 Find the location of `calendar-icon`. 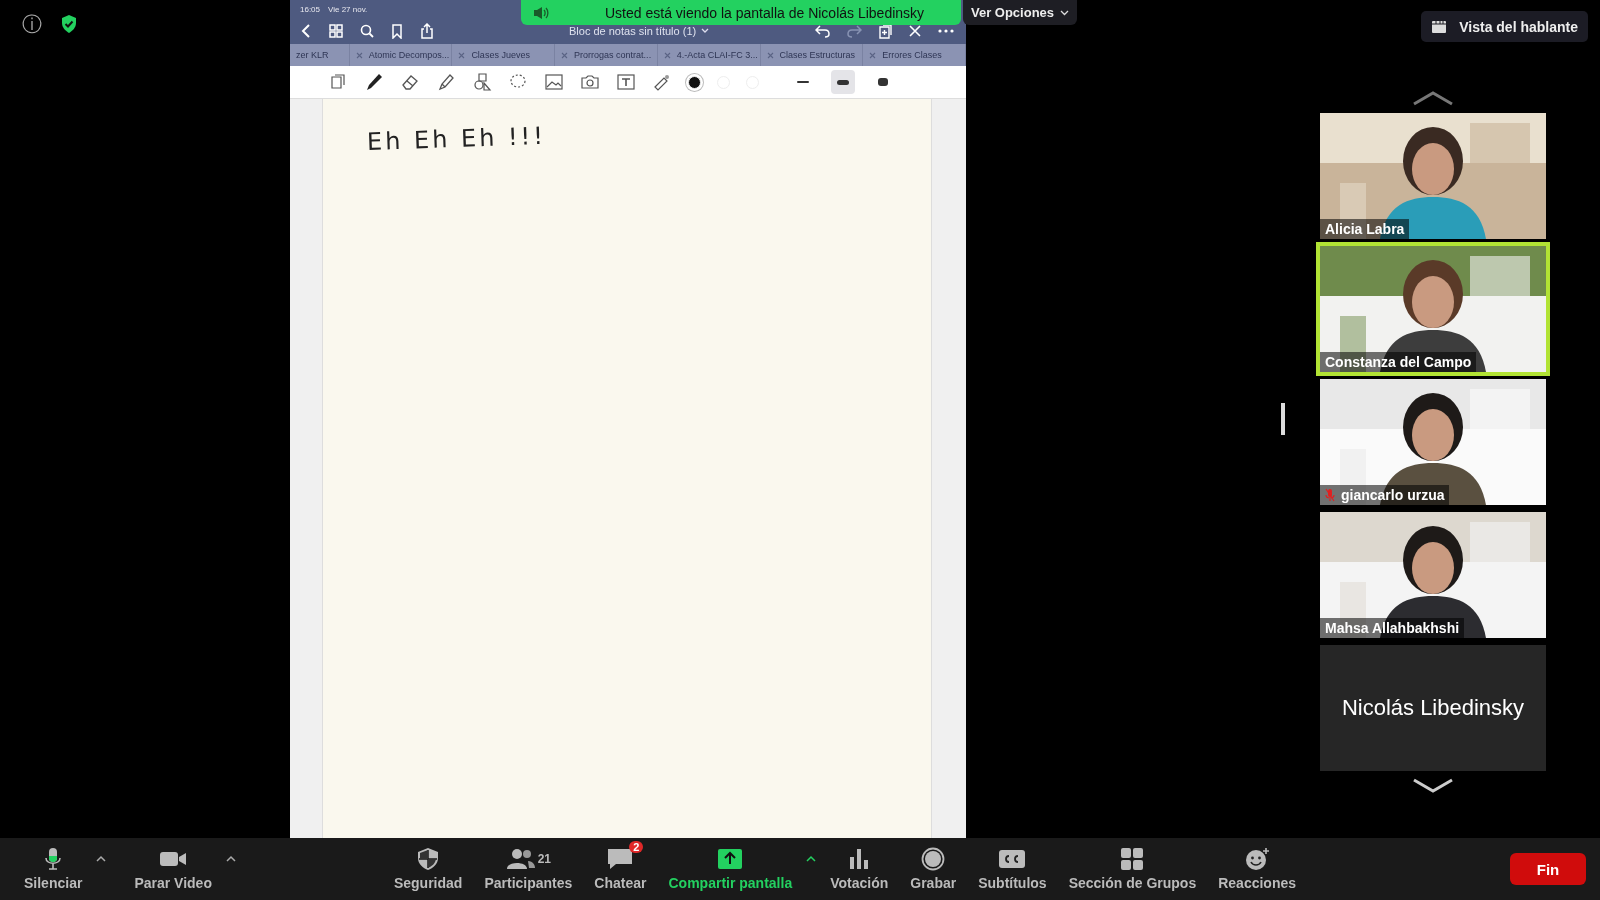

calendar-icon is located at coordinates (1439, 26).